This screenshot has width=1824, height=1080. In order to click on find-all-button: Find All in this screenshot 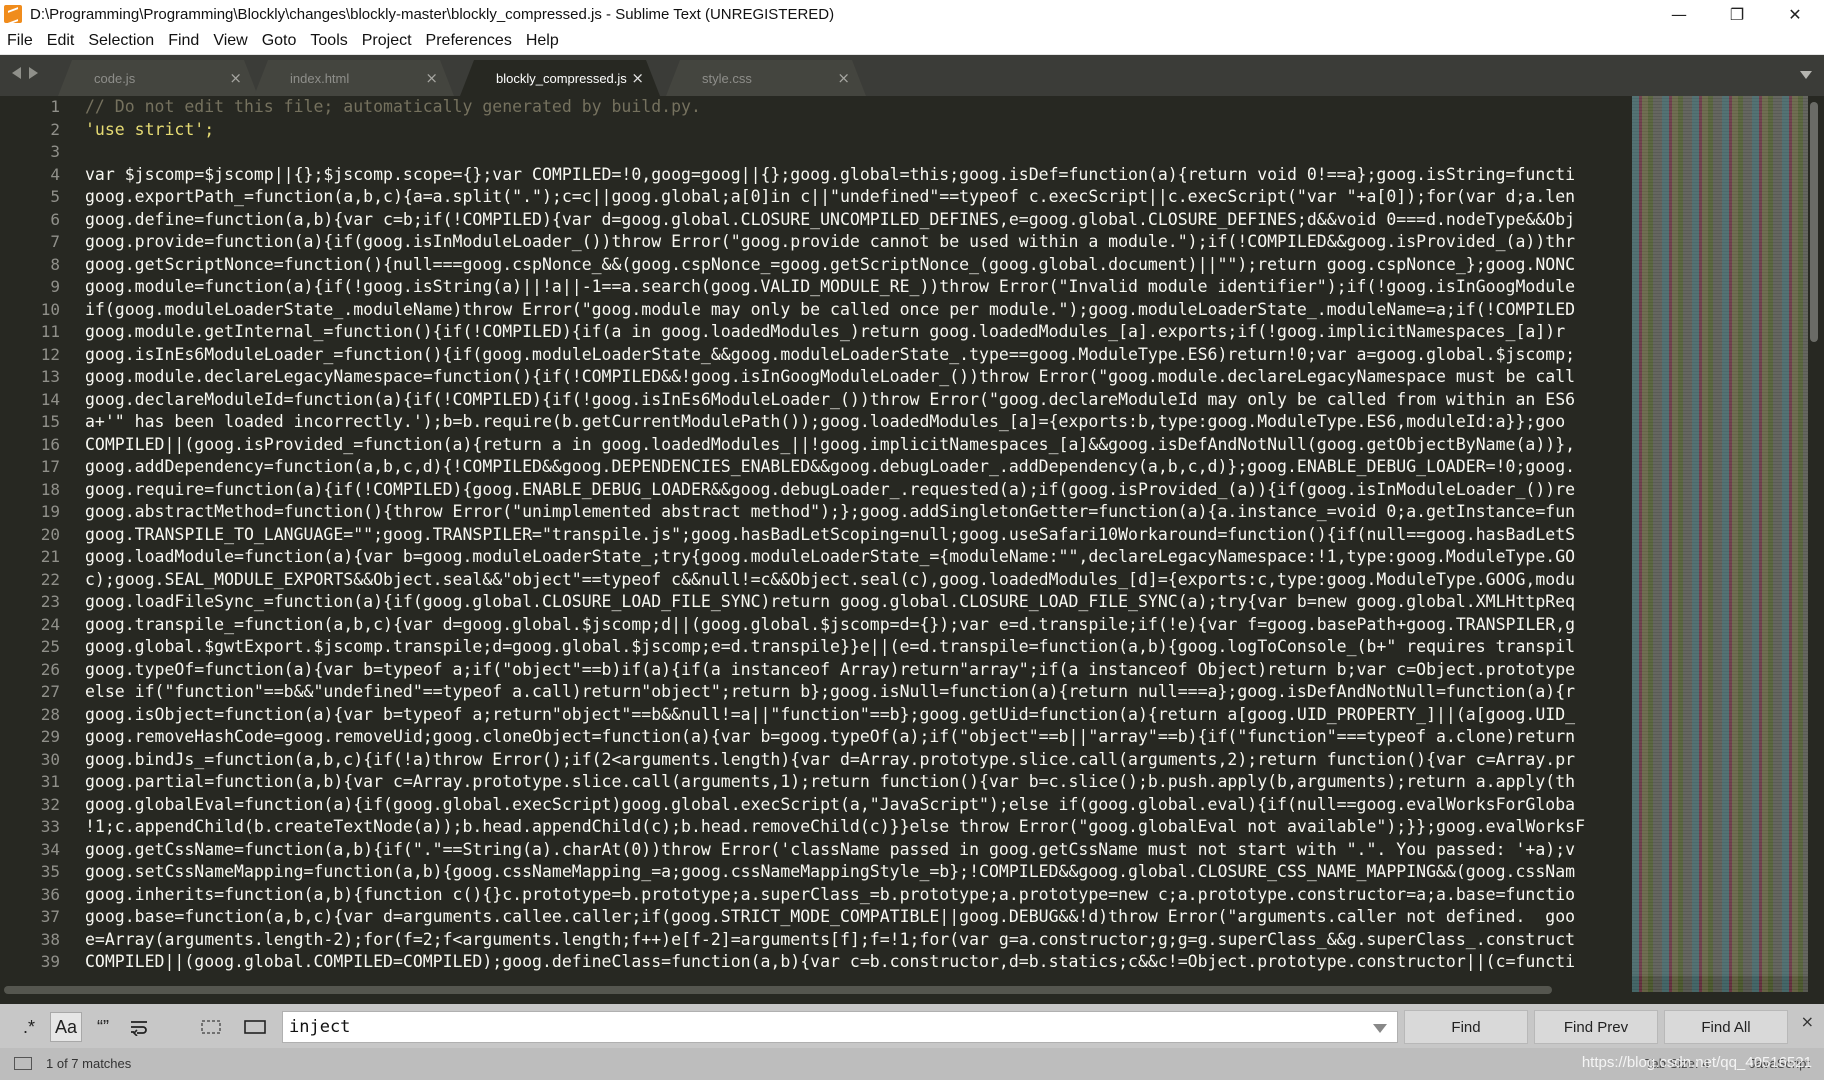, I will do `click(1726, 1027)`.